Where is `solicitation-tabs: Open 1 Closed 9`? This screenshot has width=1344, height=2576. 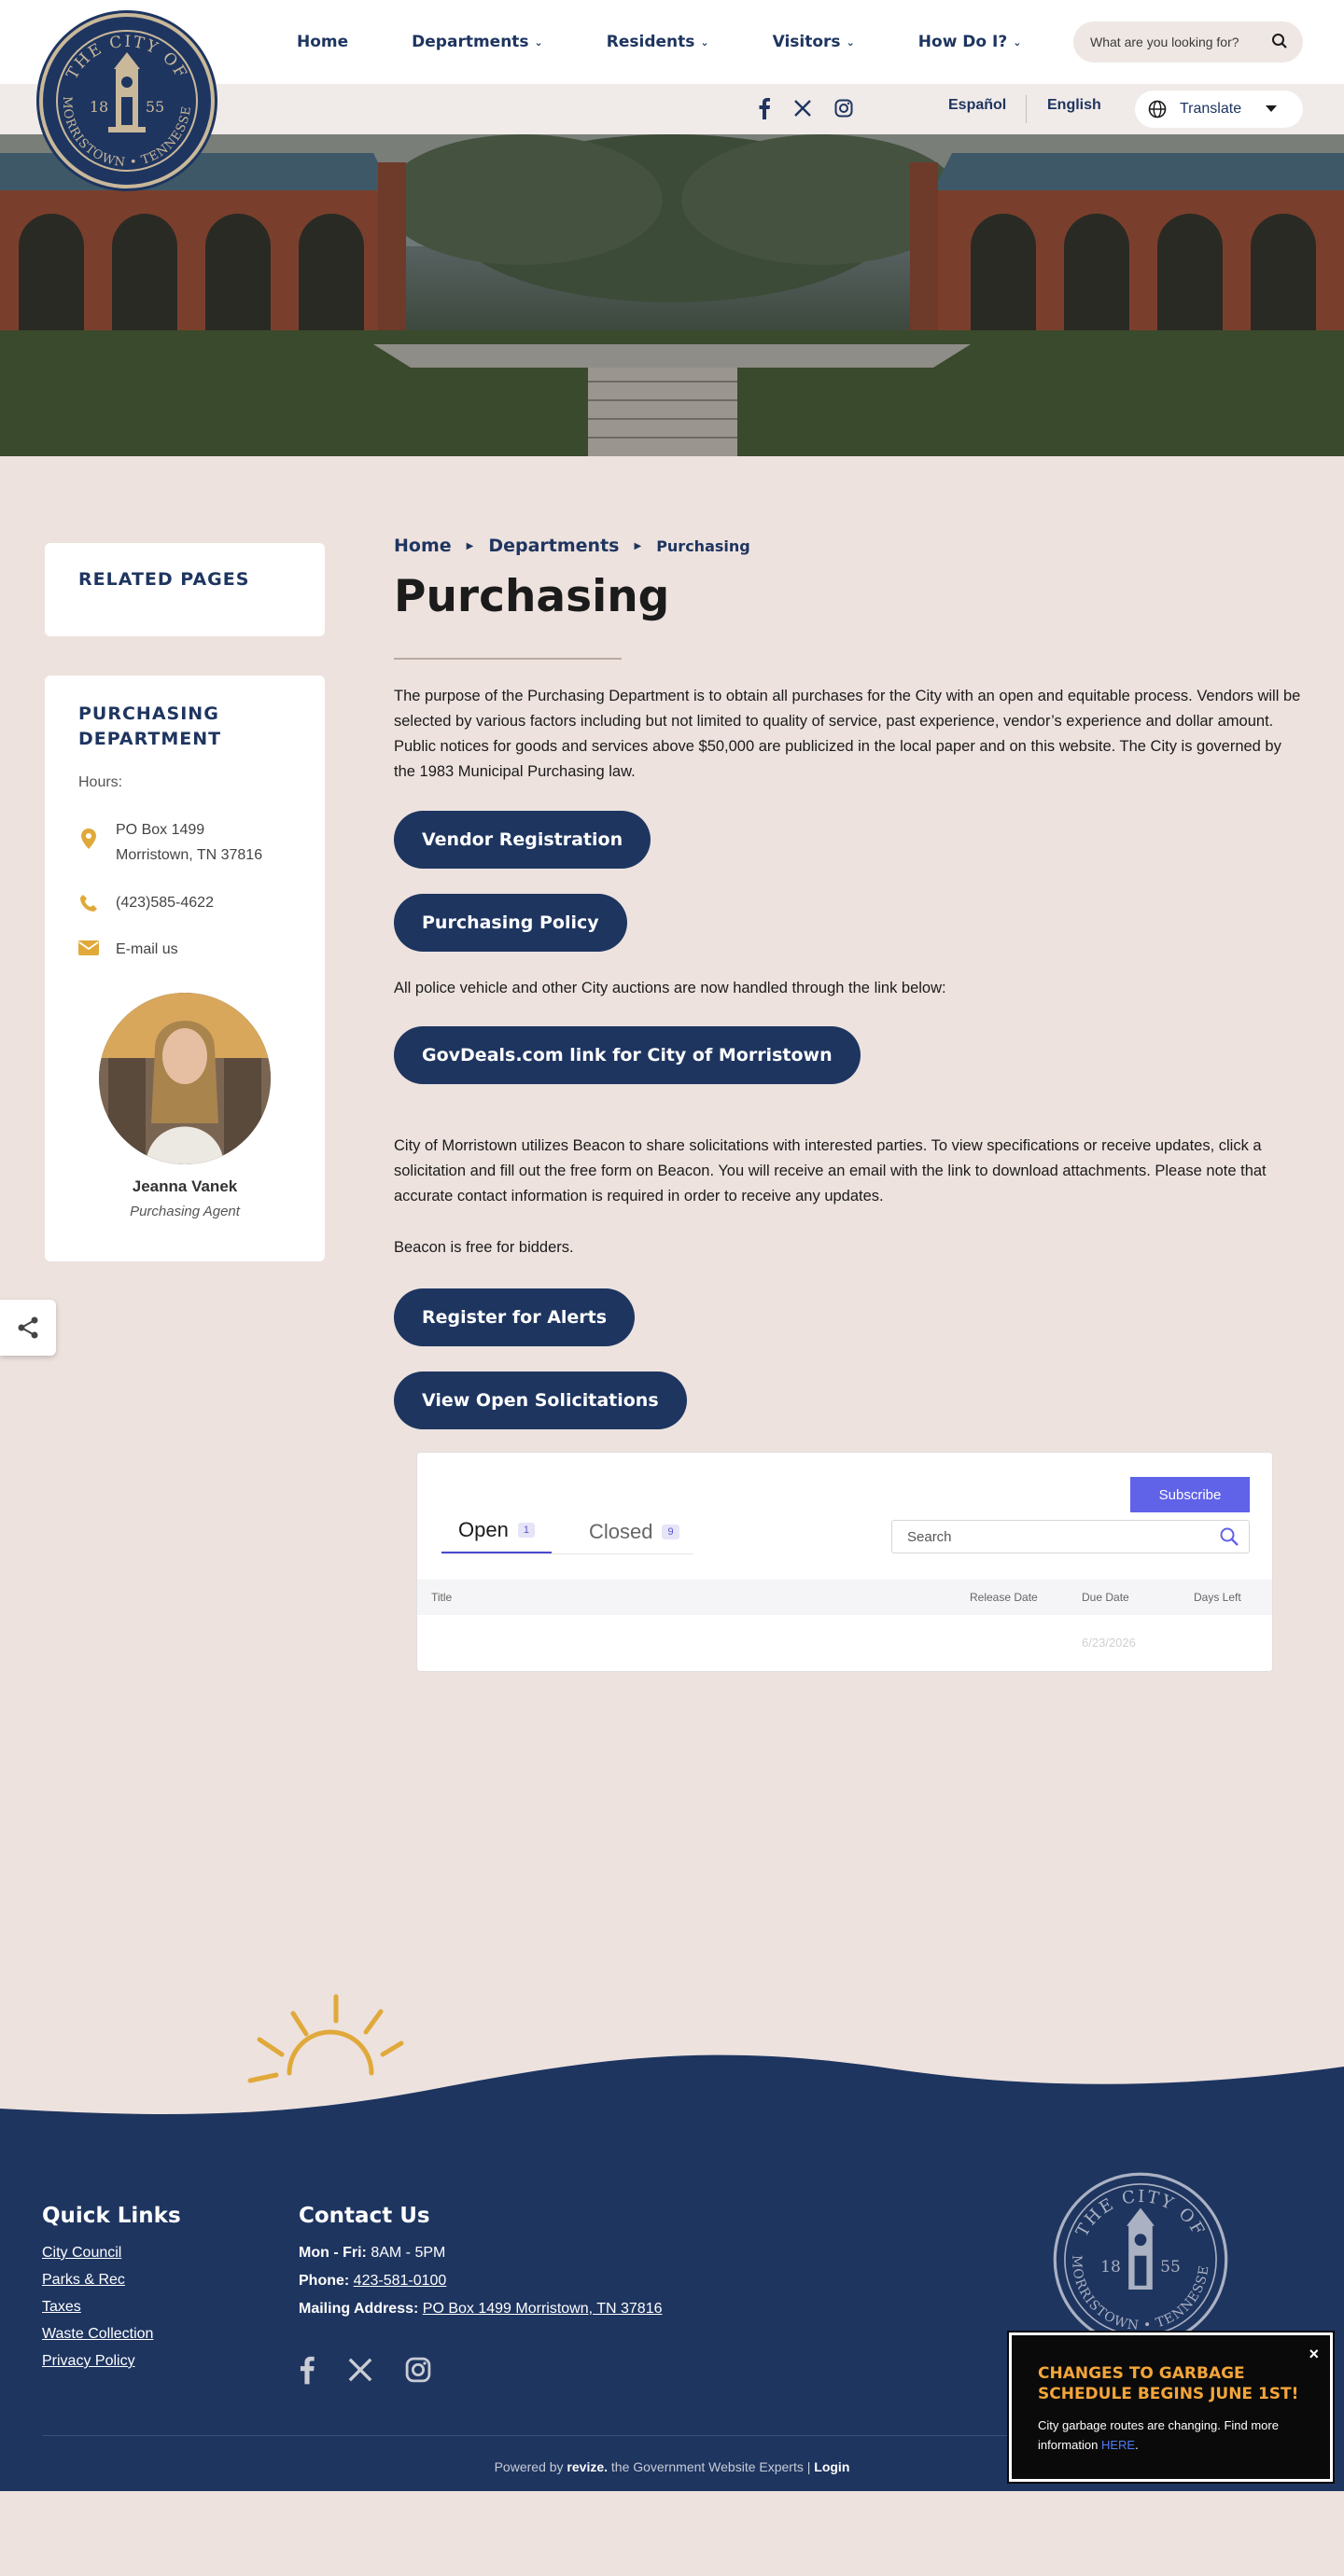
solicitation-tabs: Open 1 Closed 9 is located at coordinates (568, 1536).